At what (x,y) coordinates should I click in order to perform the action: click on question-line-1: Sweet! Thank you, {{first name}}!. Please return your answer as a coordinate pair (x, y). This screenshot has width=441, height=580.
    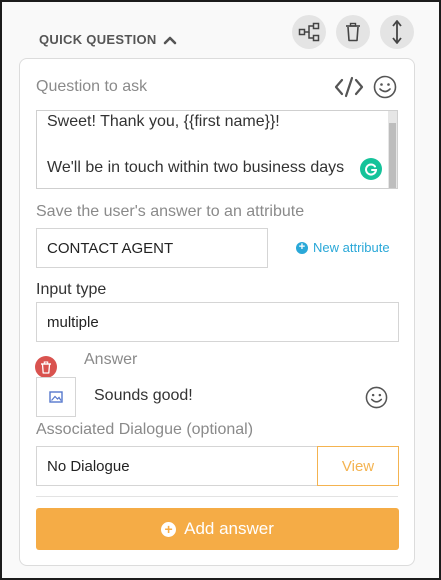
    Looking at the image, I should click on (163, 121).